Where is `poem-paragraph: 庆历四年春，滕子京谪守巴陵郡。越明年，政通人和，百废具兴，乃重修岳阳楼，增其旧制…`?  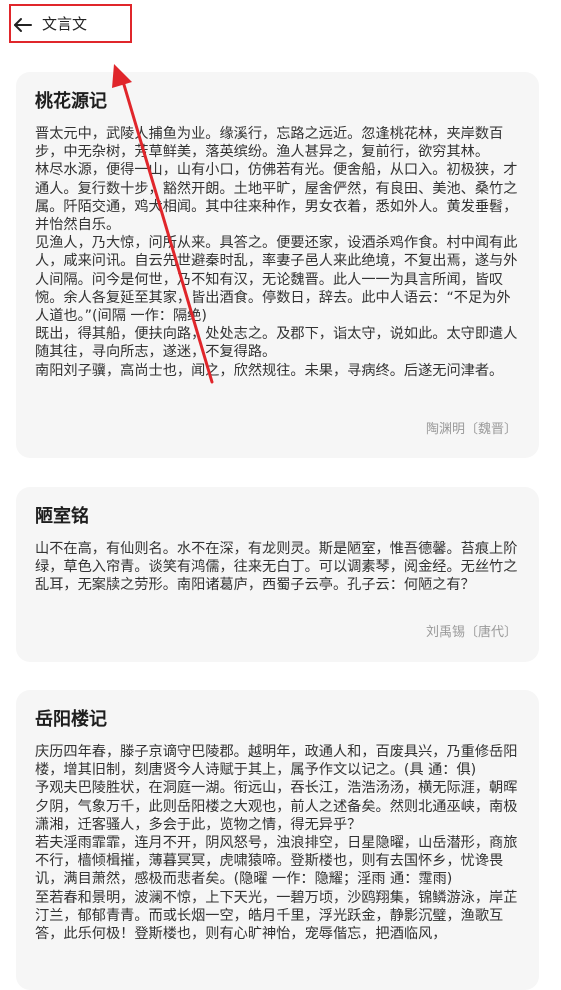 poem-paragraph: 庆历四年春，滕子京谪守巴陵郡。越明年，政通人和，百废具兴，乃重修岳阳楼，增其旧制… is located at coordinates (276, 761).